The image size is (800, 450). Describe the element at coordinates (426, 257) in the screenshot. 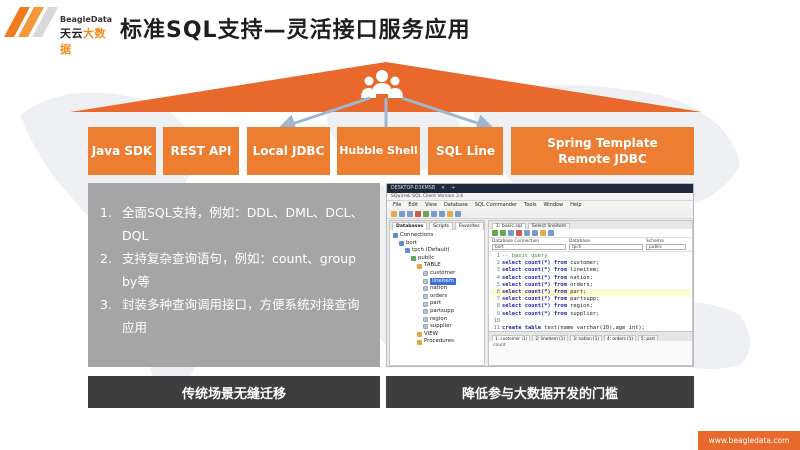

I see `tree-item-label: public` at that location.